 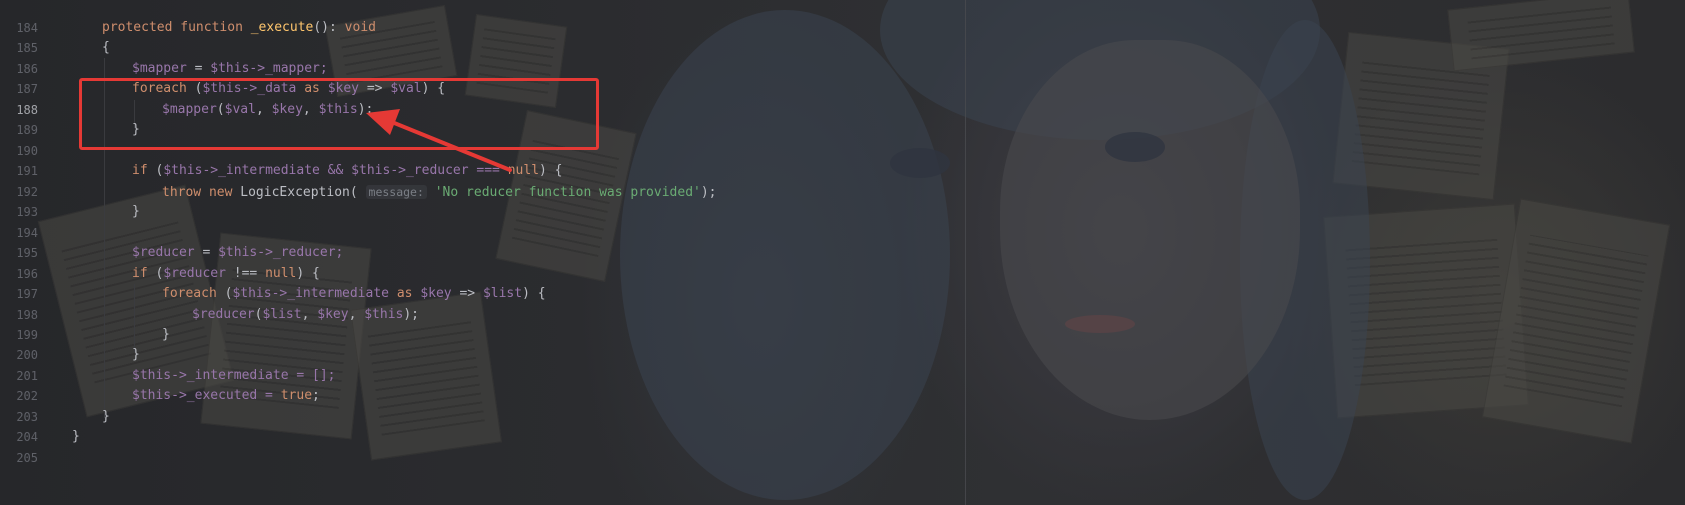 I want to click on current-line-number: 188, so click(x=27, y=110).